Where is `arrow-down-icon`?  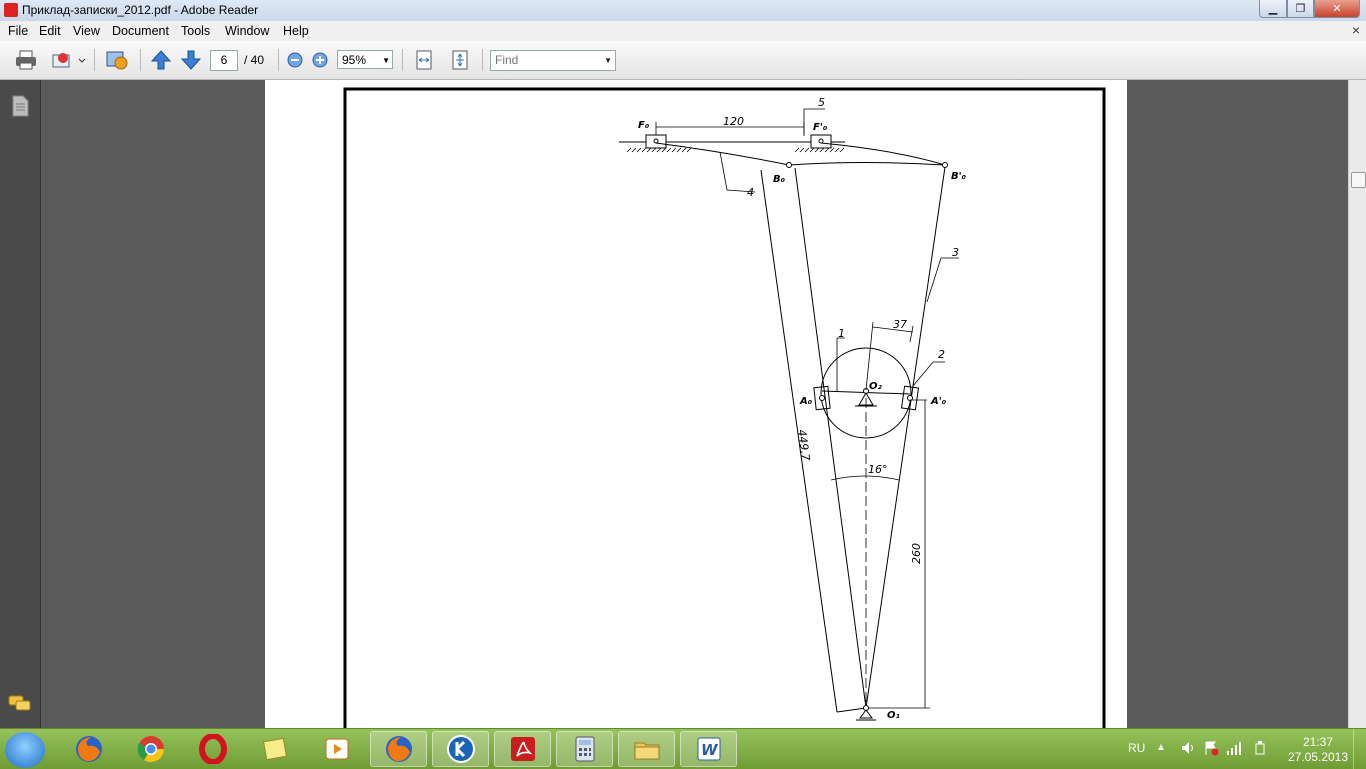 arrow-down-icon is located at coordinates (191, 60).